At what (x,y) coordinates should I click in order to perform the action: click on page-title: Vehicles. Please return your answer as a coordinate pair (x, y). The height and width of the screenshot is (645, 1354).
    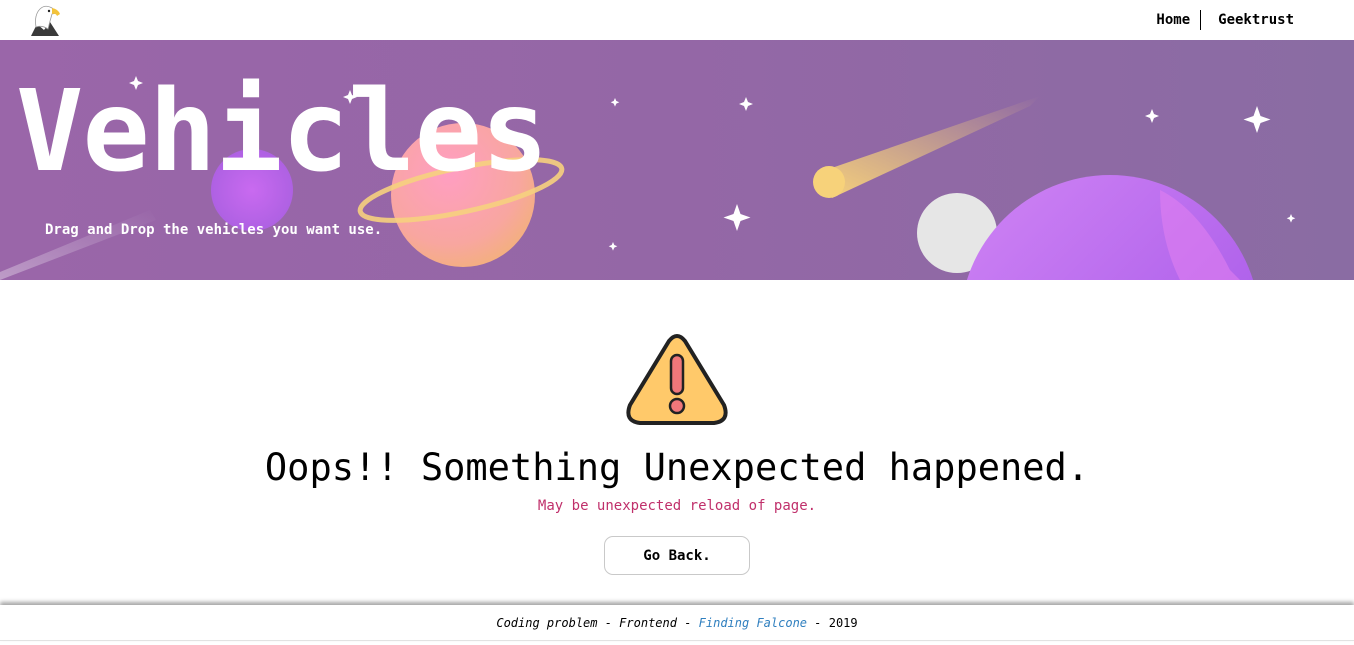
    Looking at the image, I should click on (282, 132).